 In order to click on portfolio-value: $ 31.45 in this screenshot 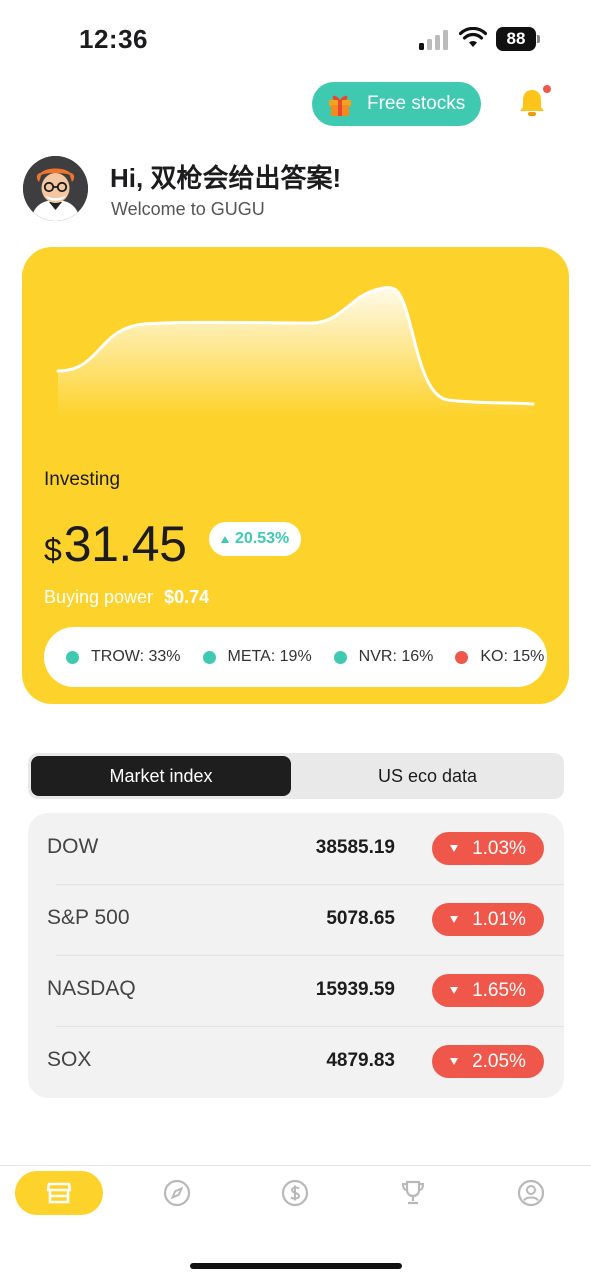, I will do `click(115, 544)`.